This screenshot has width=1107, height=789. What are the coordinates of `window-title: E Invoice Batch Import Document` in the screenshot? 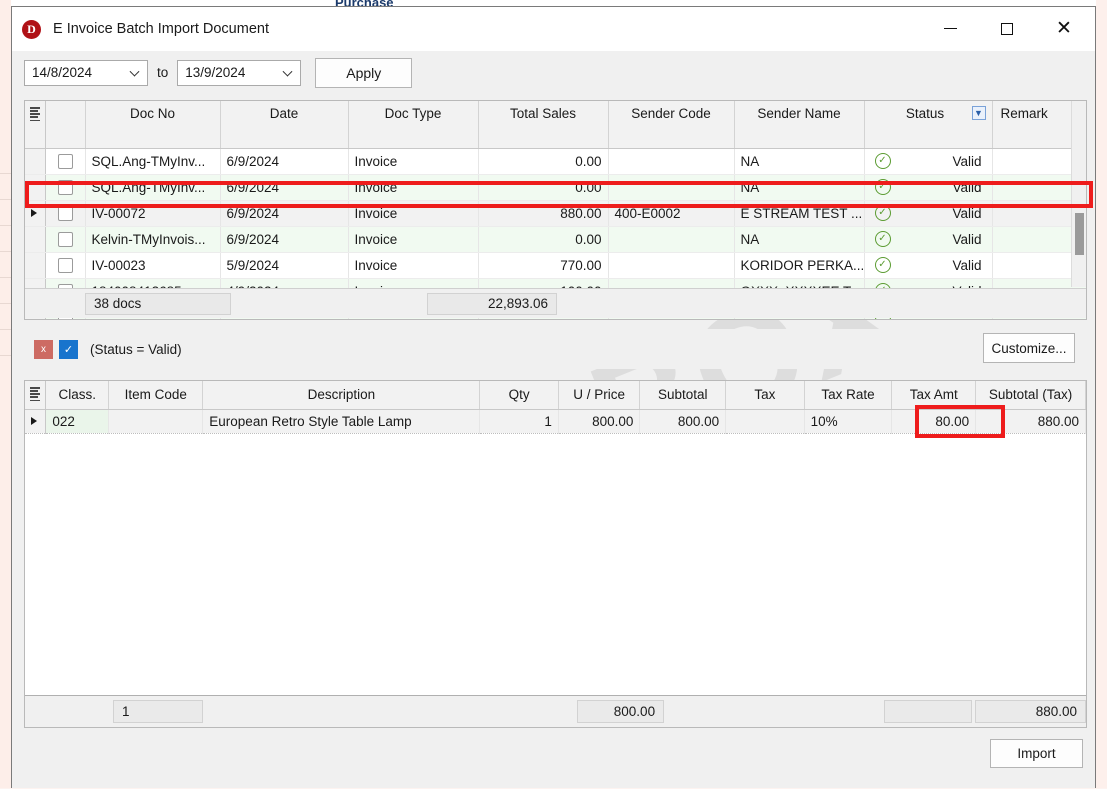 It's located at (161, 29).